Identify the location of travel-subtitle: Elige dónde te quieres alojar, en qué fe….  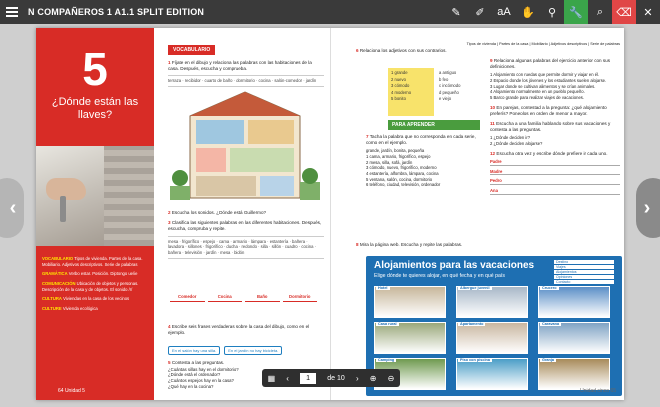
(439, 276).